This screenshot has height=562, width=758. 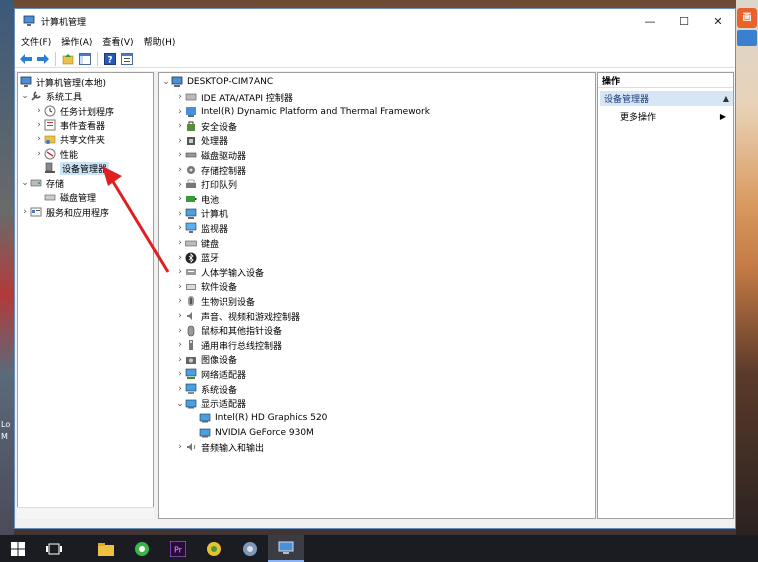 What do you see at coordinates (51, 96) in the screenshot?
I see `tree-node-system-tools: ⌄ 系统工具` at bounding box center [51, 96].